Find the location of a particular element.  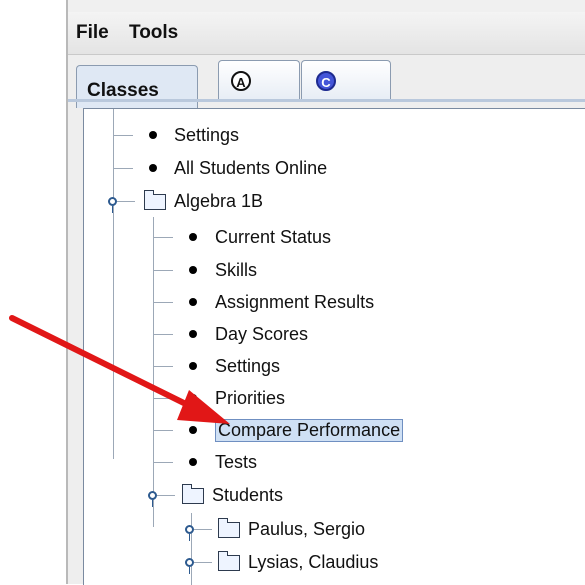

tab-divider is located at coordinates (326, 100).